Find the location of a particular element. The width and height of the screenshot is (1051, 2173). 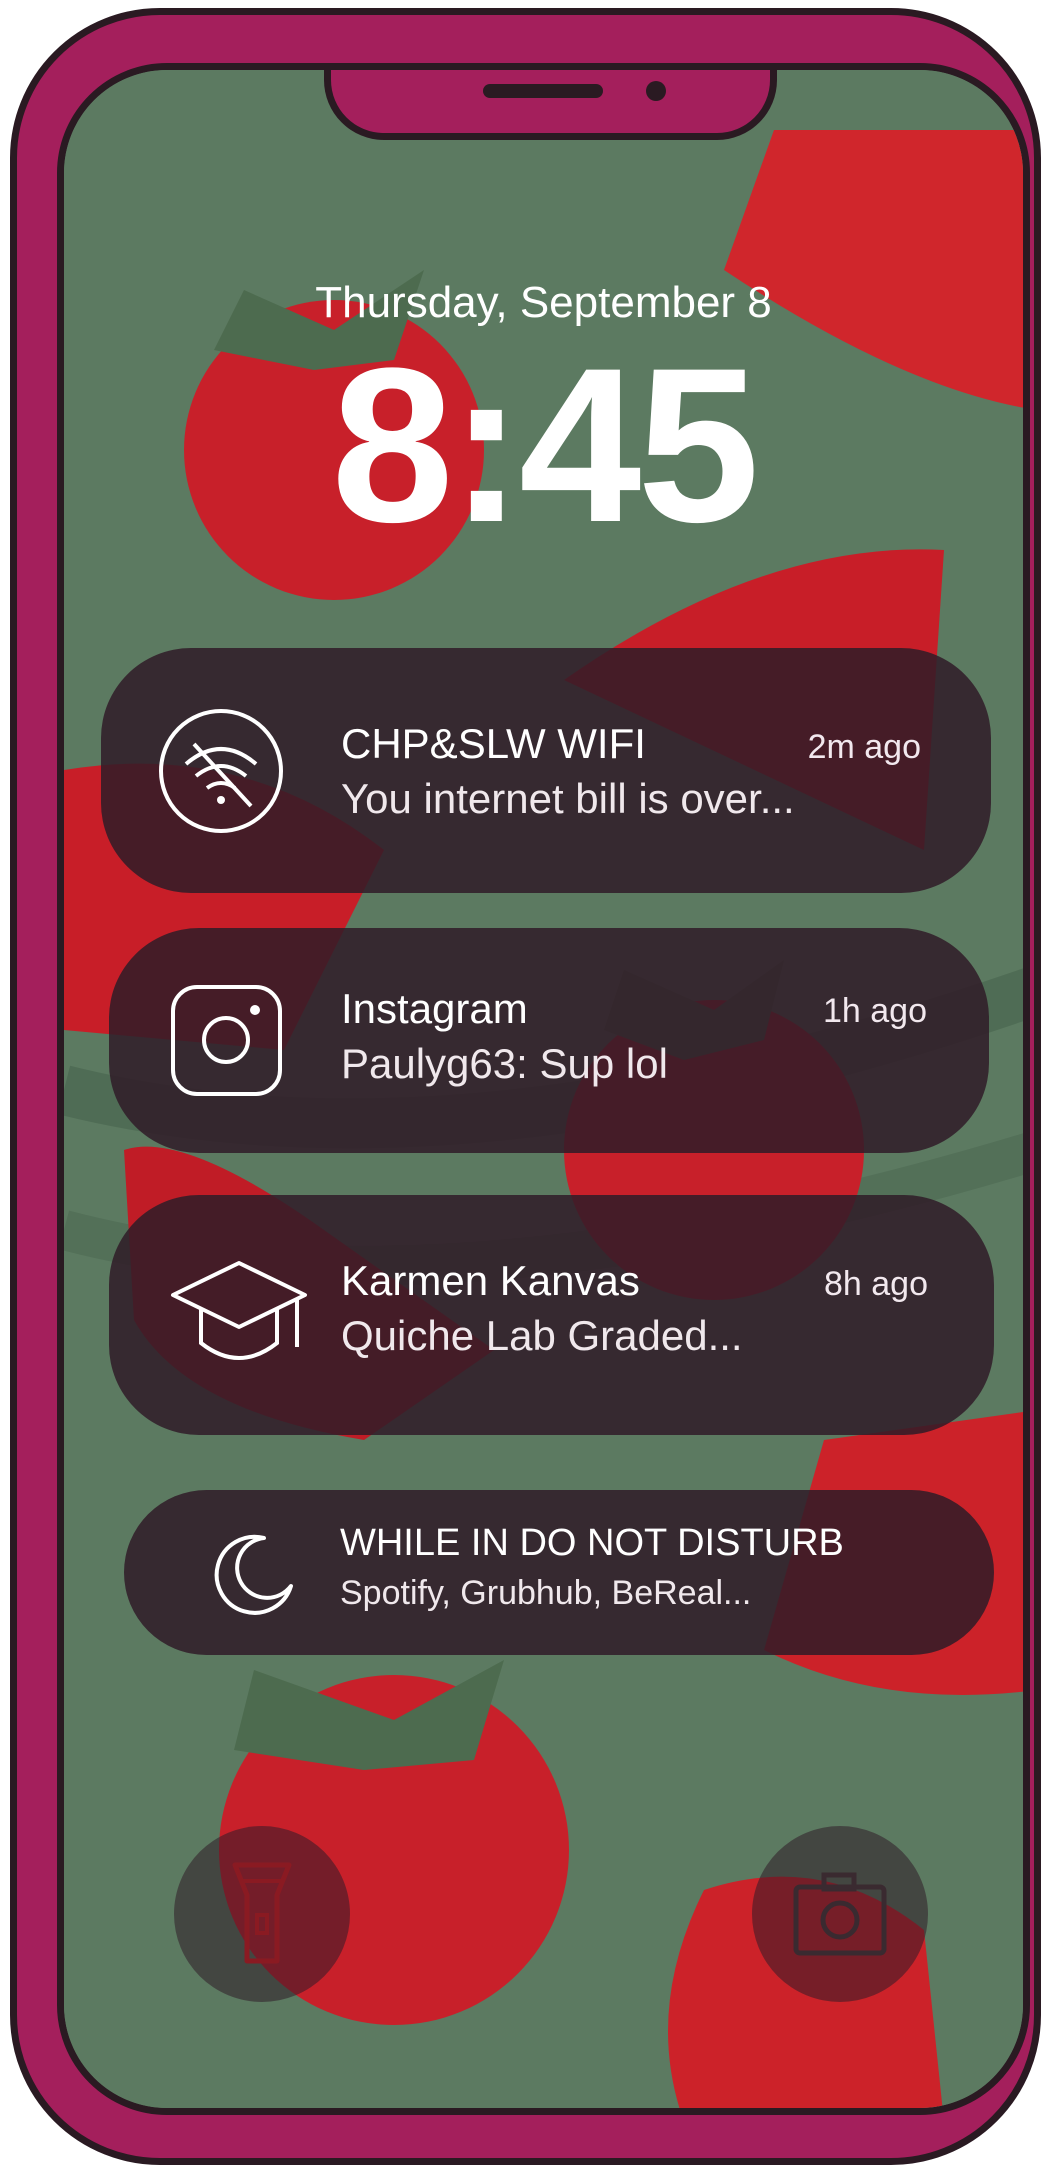

flashlight-icon is located at coordinates (262, 1913).